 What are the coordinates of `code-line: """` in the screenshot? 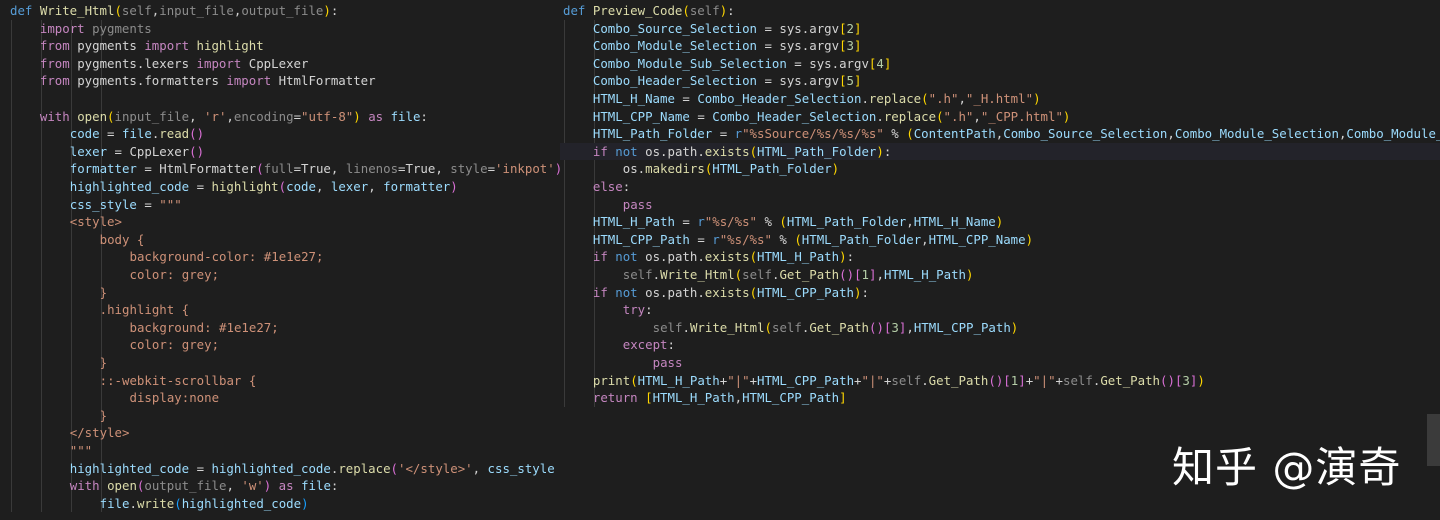 It's located at (280, 451).